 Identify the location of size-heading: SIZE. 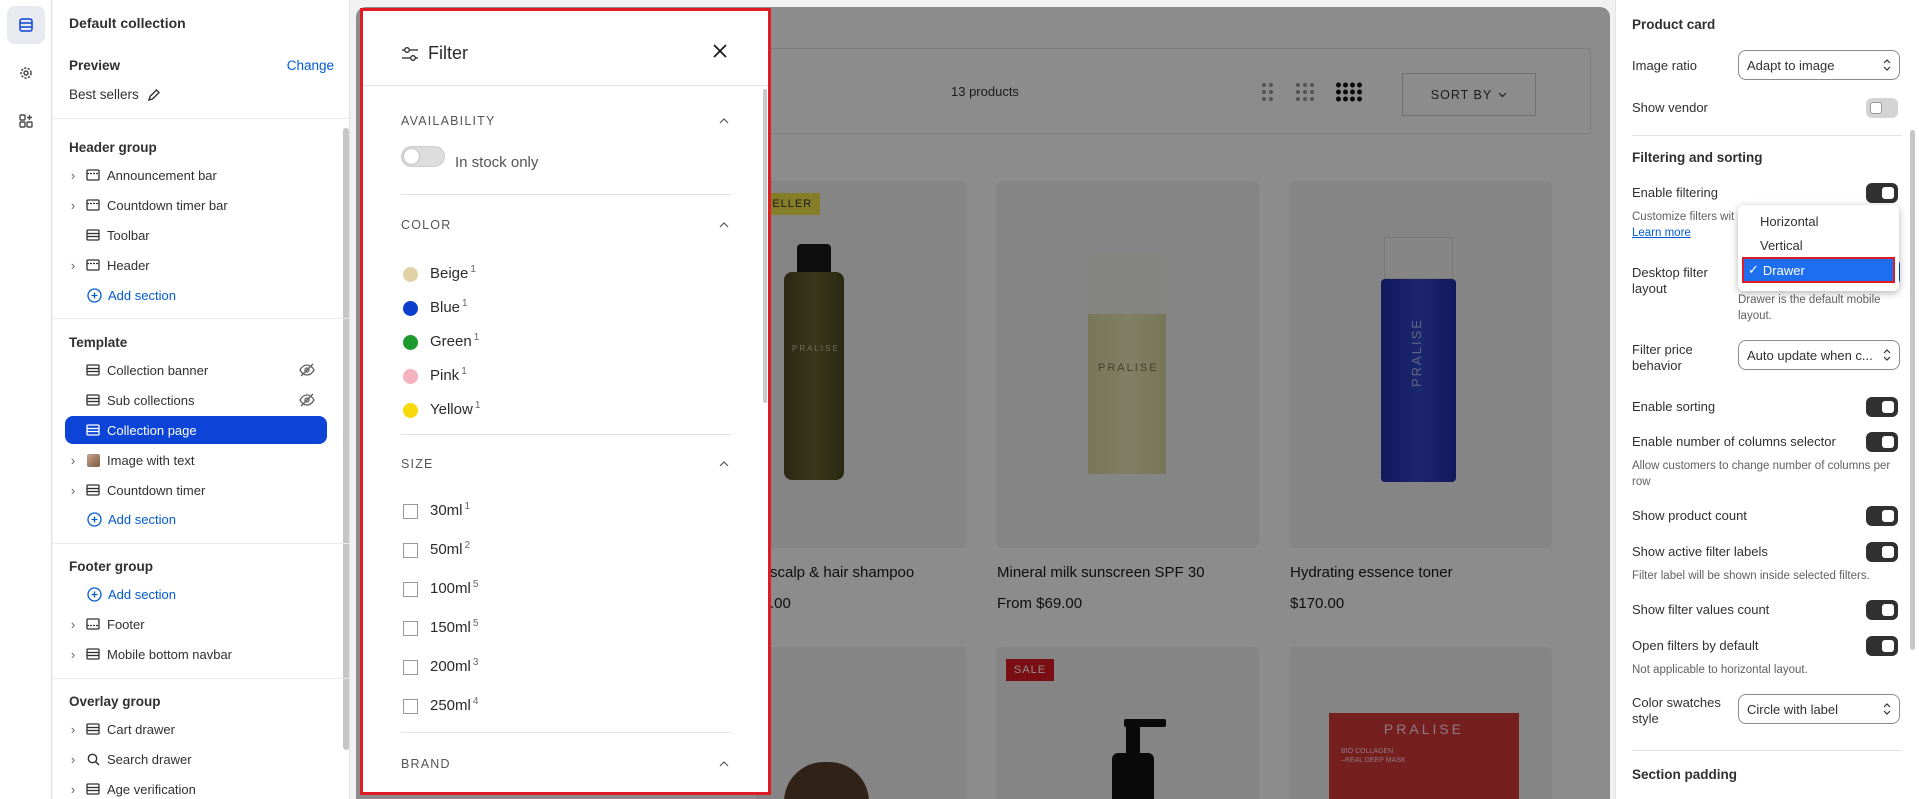
(417, 464).